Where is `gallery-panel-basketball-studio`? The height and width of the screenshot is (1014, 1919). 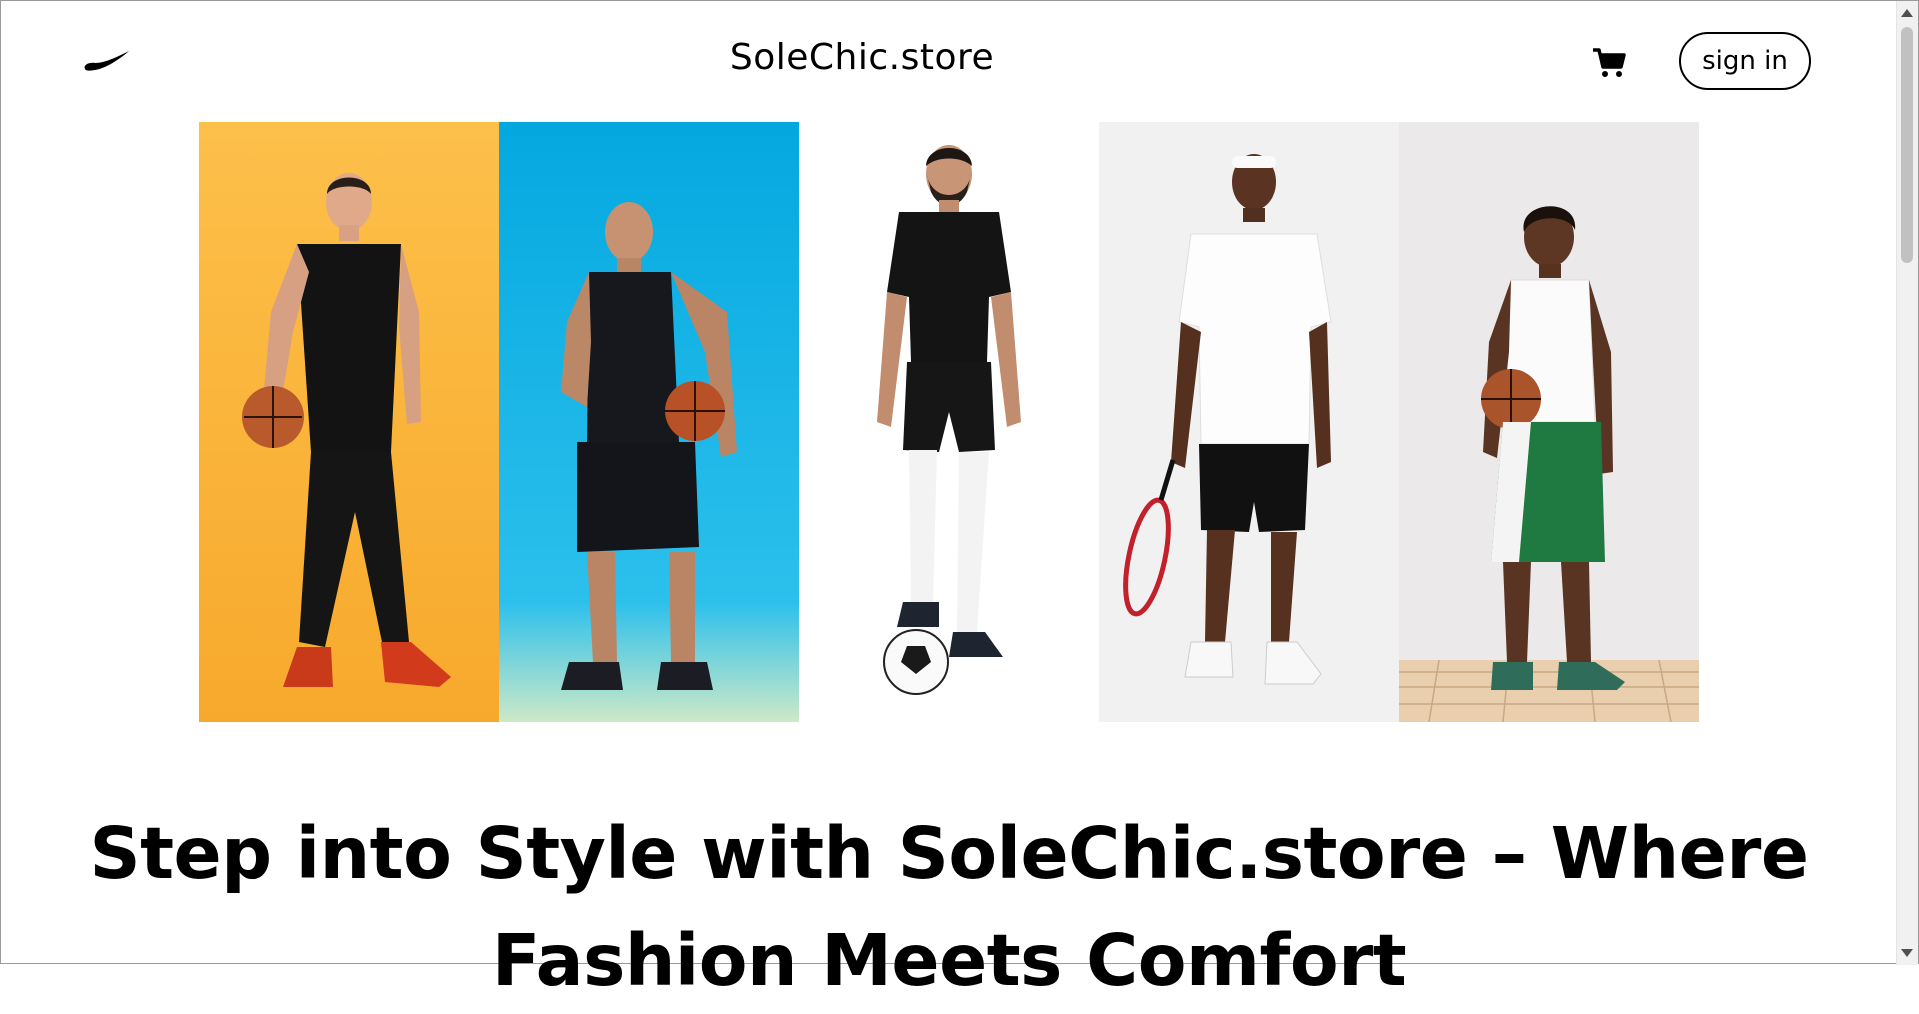
gallery-panel-basketball-studio is located at coordinates (1549, 422).